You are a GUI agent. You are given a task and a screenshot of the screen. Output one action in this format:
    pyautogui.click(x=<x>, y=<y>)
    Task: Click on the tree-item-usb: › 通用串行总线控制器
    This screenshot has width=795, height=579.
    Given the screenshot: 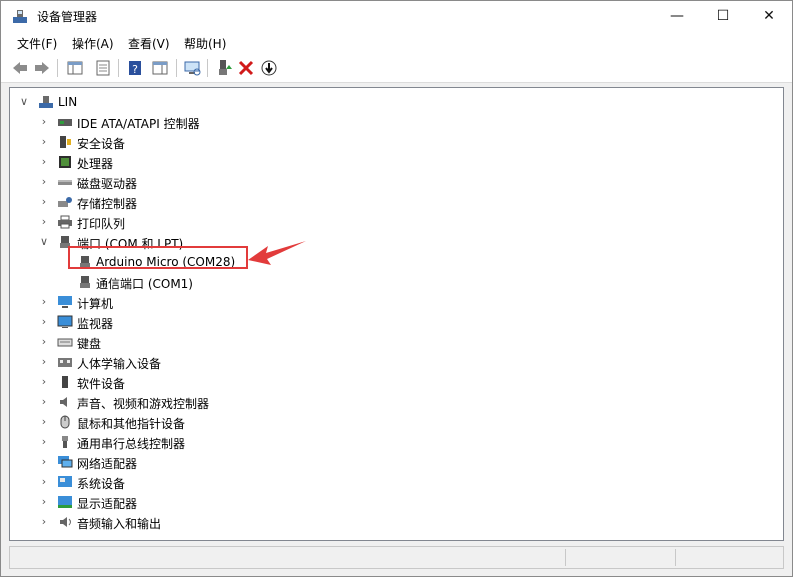 What is the action you would take?
    pyautogui.click(x=396, y=442)
    